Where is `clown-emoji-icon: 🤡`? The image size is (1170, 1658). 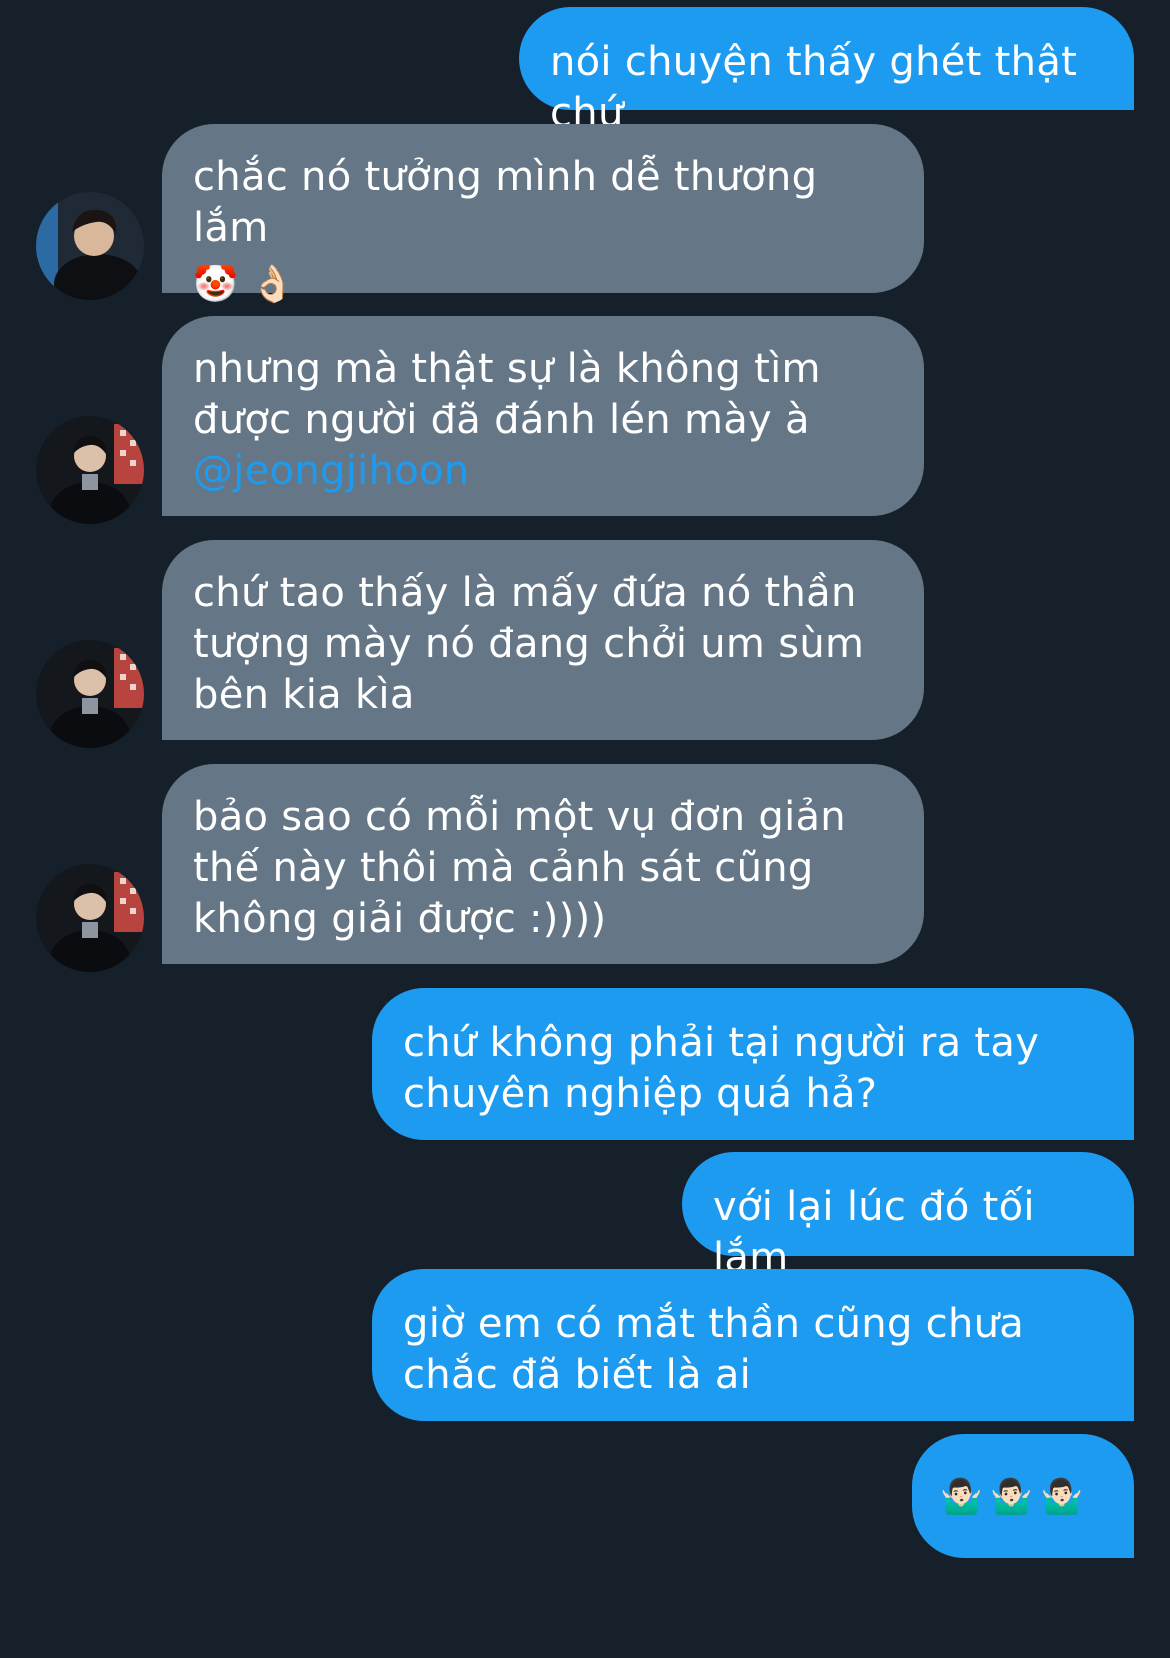 clown-emoji-icon: 🤡 is located at coordinates (216, 284).